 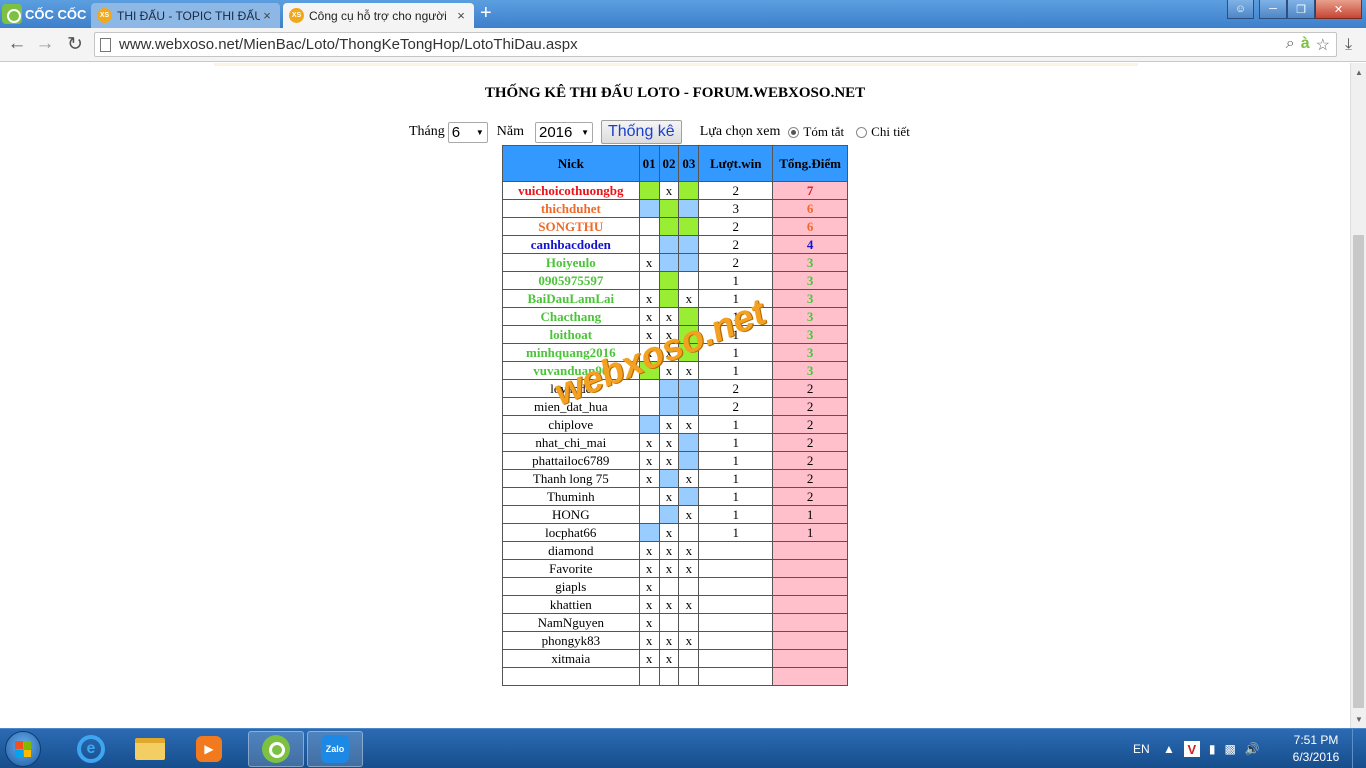 What do you see at coordinates (75, 44) in the screenshot?
I see `reload-icon: ↻` at bounding box center [75, 44].